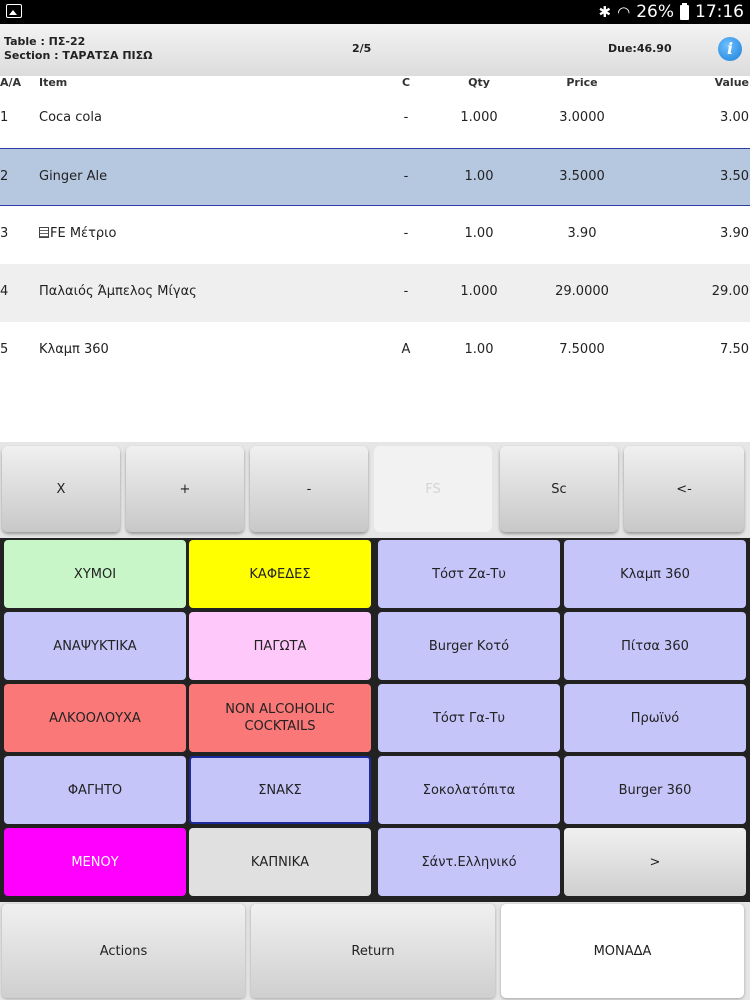 The image size is (750, 1000). What do you see at coordinates (375, 119) in the screenshot?
I see `table-row: 1 Coca cola - 1.000 3.0000 3.00` at bounding box center [375, 119].